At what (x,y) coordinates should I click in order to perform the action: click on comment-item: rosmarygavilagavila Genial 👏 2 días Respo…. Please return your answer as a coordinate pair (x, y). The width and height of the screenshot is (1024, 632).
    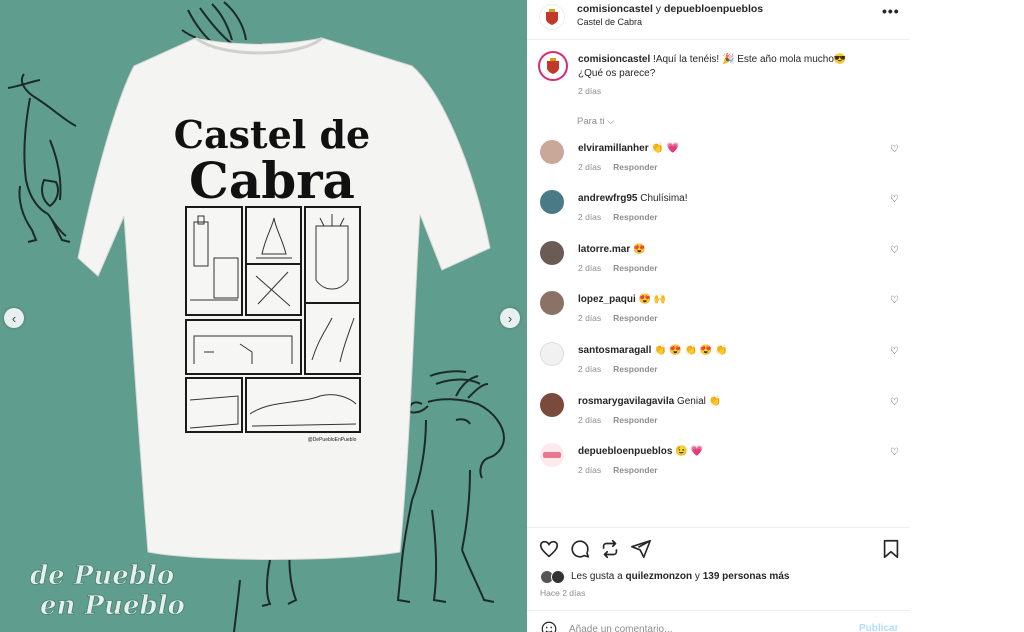
    Looking at the image, I should click on (718, 418).